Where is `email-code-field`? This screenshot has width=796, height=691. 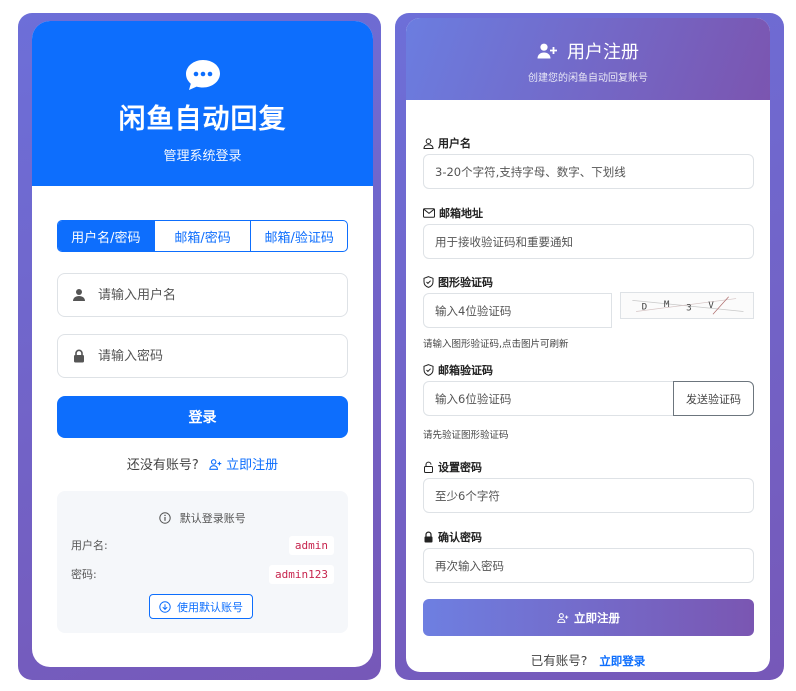 email-code-field is located at coordinates (548, 398).